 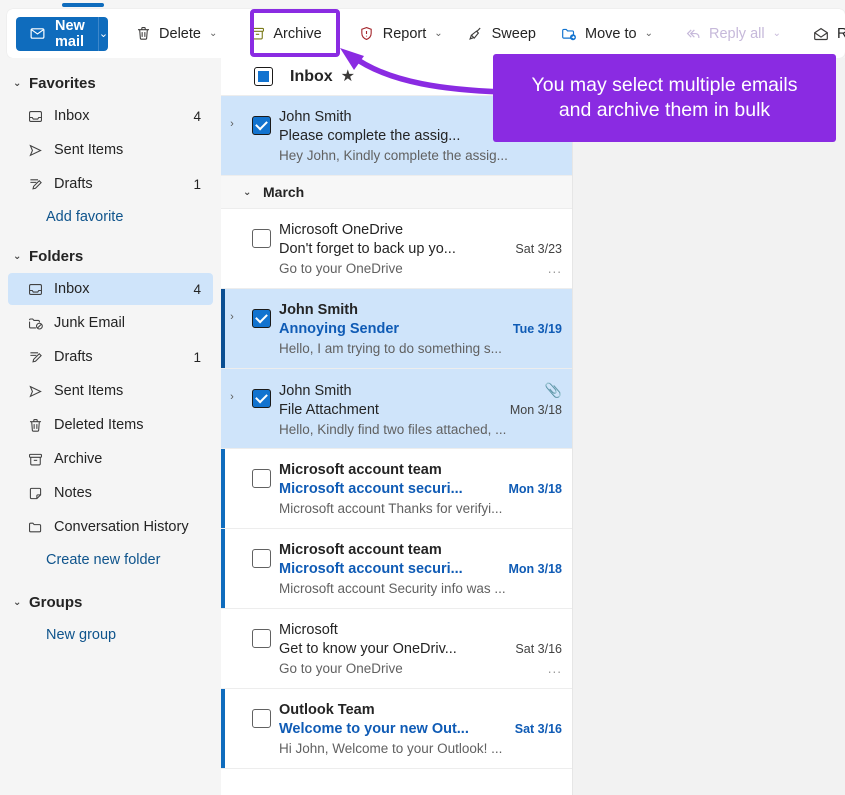 What do you see at coordinates (72, 289) in the screenshot?
I see `sidebar-label: Inbox` at bounding box center [72, 289].